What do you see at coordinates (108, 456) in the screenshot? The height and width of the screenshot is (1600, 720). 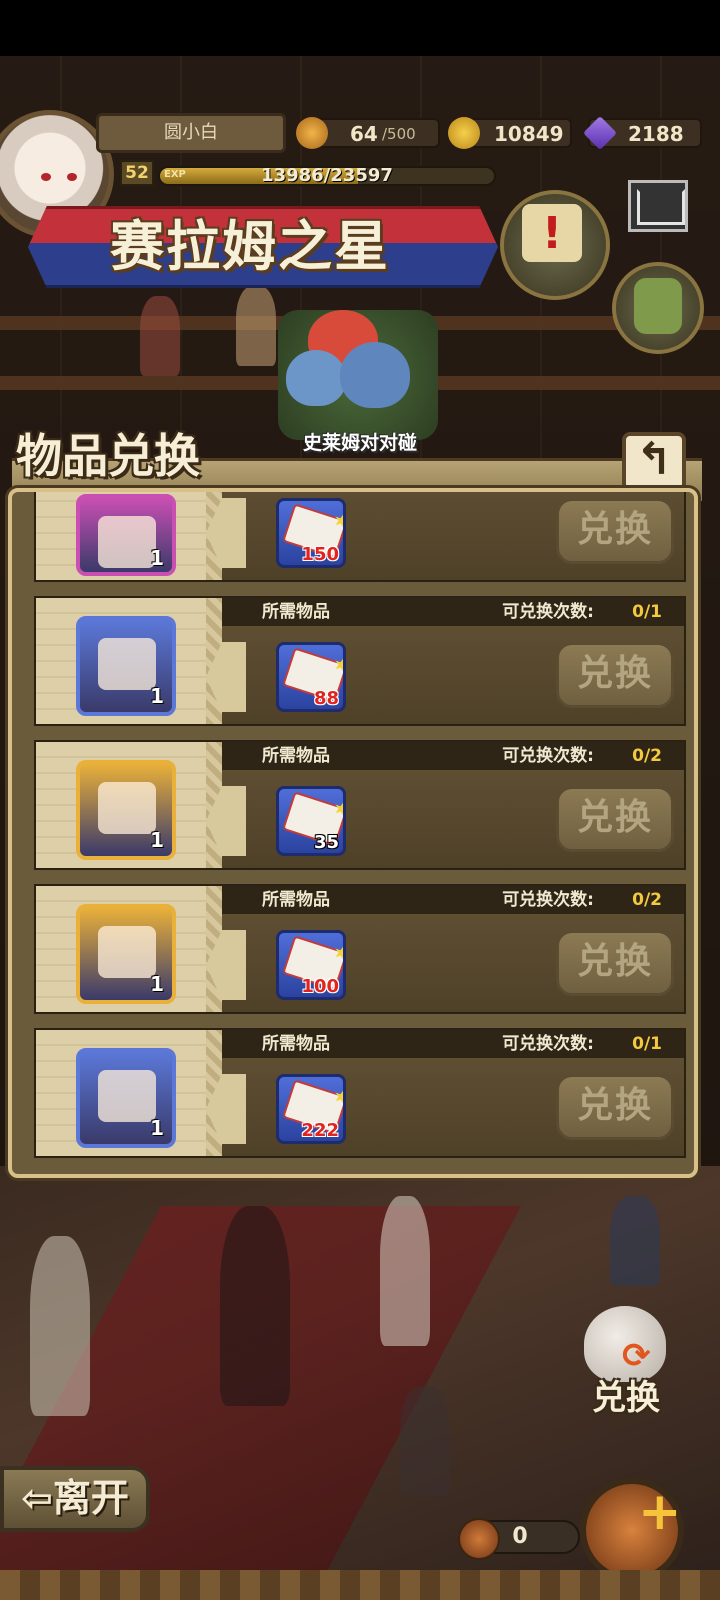 I see `panel-title: 物品兑换` at bounding box center [108, 456].